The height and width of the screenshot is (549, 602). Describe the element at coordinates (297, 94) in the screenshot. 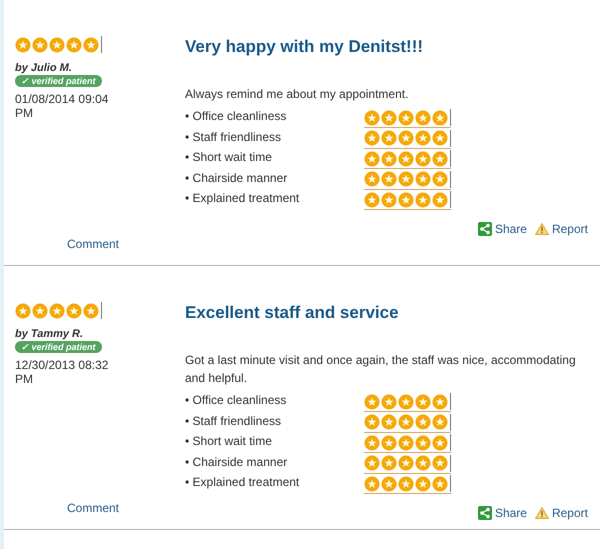

I see `review-text: Always remind me about my appointment.` at that location.